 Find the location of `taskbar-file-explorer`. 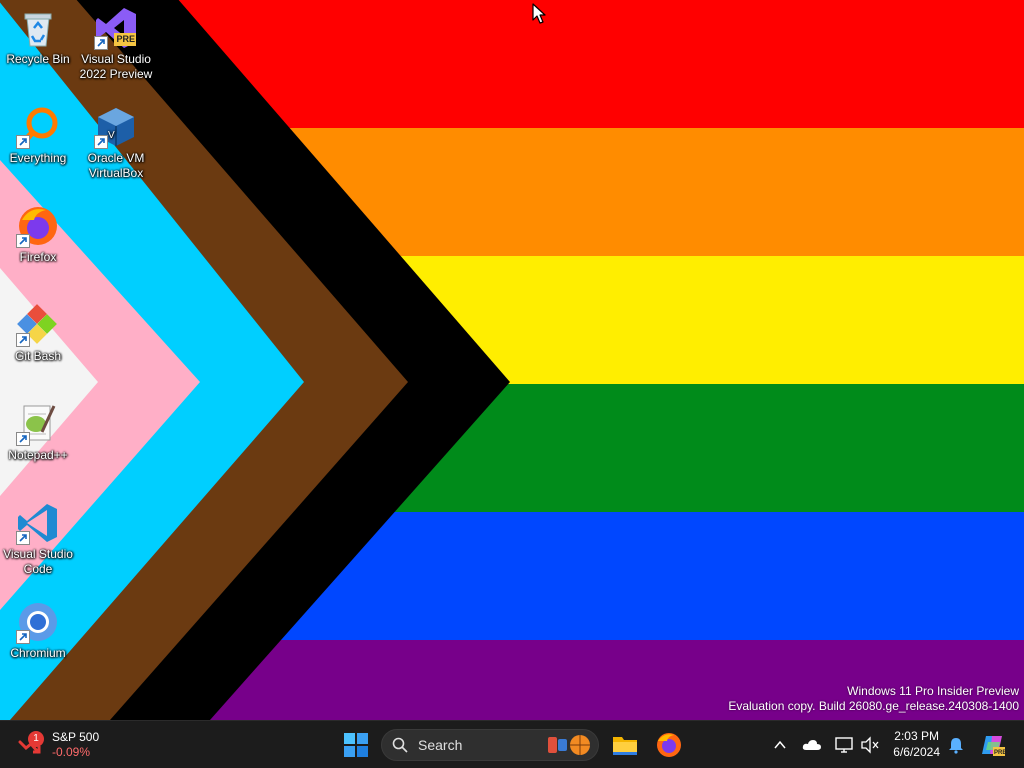

taskbar-file-explorer is located at coordinates (625, 745).